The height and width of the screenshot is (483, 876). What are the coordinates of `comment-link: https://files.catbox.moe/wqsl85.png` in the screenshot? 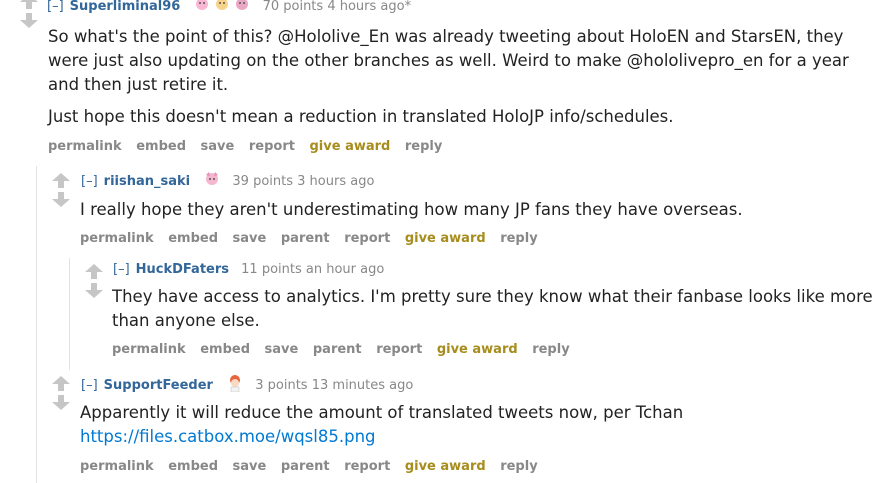 It's located at (228, 436).